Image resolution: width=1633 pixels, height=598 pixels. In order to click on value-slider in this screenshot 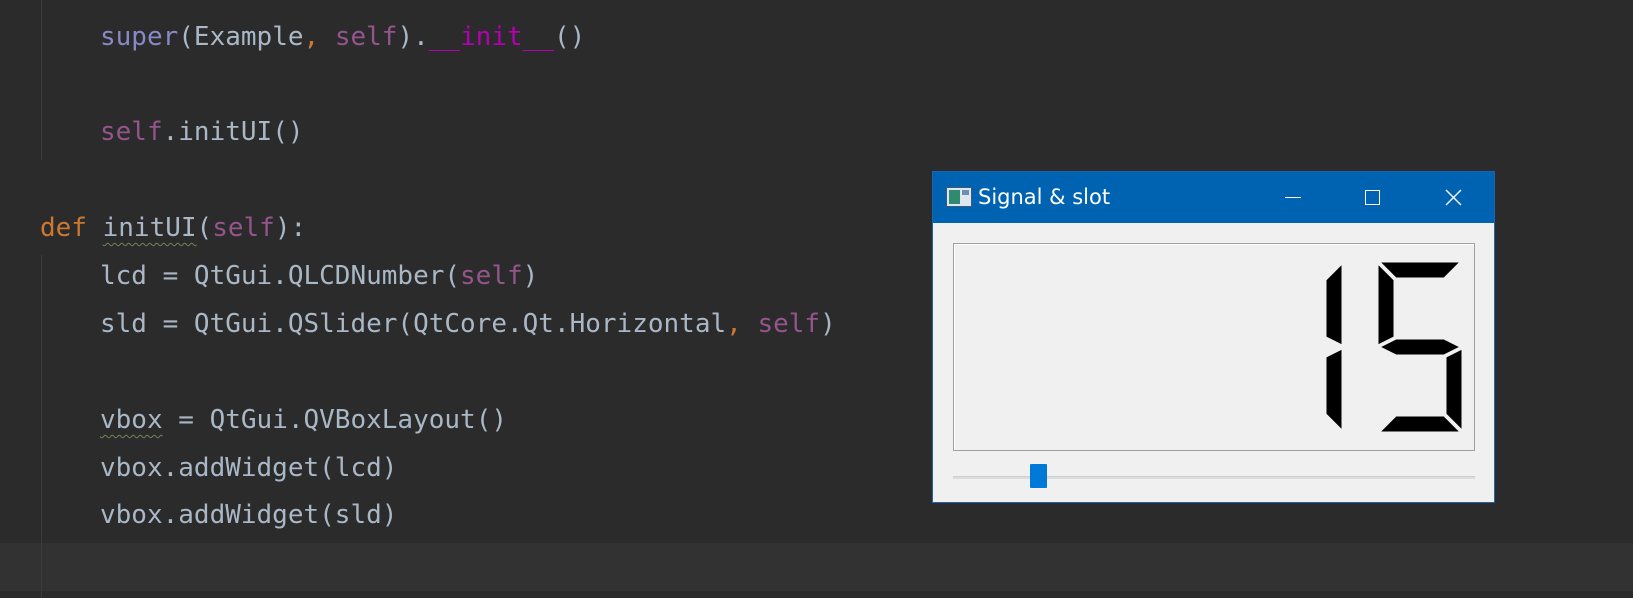, I will do `click(1214, 477)`.